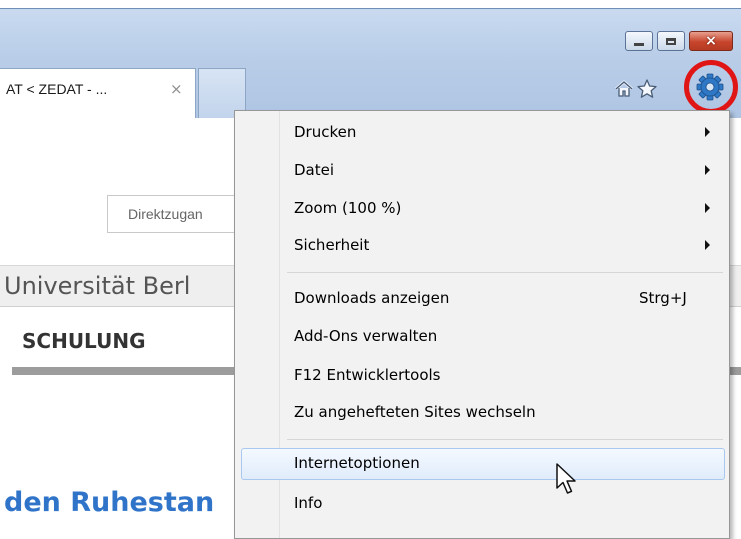 The image size is (741, 539). What do you see at coordinates (639, 41) in the screenshot?
I see `minimize-button` at bounding box center [639, 41].